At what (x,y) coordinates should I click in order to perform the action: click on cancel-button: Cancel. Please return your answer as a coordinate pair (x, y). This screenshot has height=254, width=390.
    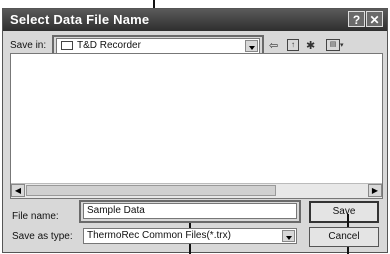
    Looking at the image, I should click on (344, 237).